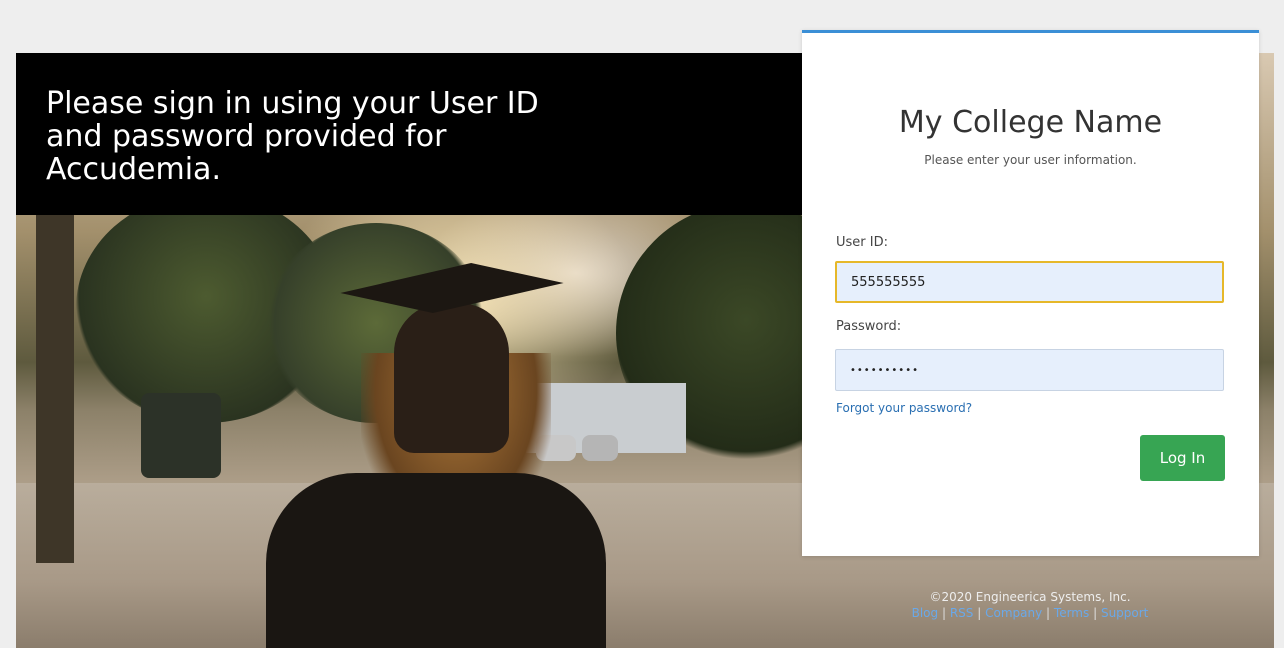 The width and height of the screenshot is (1284, 648). What do you see at coordinates (862, 242) in the screenshot?
I see `user-id-label: User ID:` at bounding box center [862, 242].